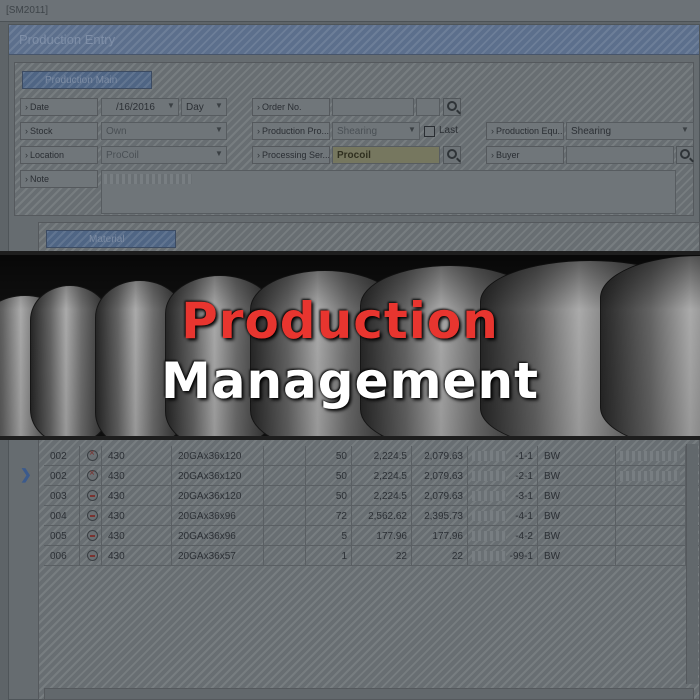 Image resolution: width=700 pixels, height=700 pixels. Describe the element at coordinates (354, 40) in the screenshot. I see `page-title: Production Entry` at that location.